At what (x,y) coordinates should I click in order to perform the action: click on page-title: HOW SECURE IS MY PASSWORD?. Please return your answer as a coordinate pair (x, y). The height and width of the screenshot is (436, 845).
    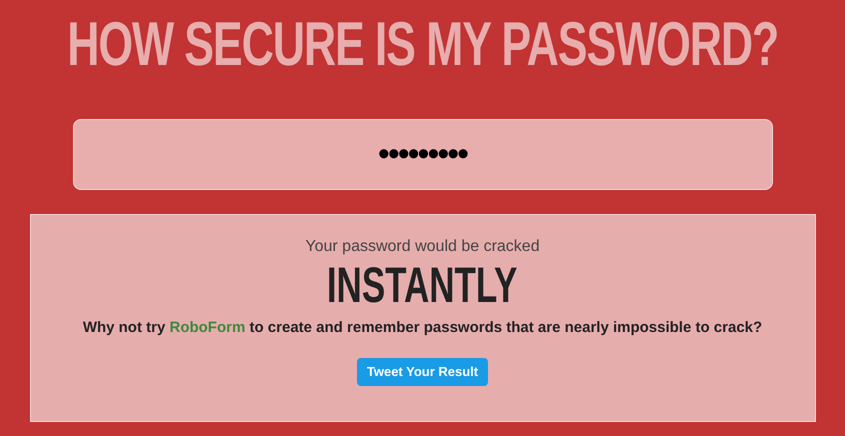
    Looking at the image, I should click on (422, 45).